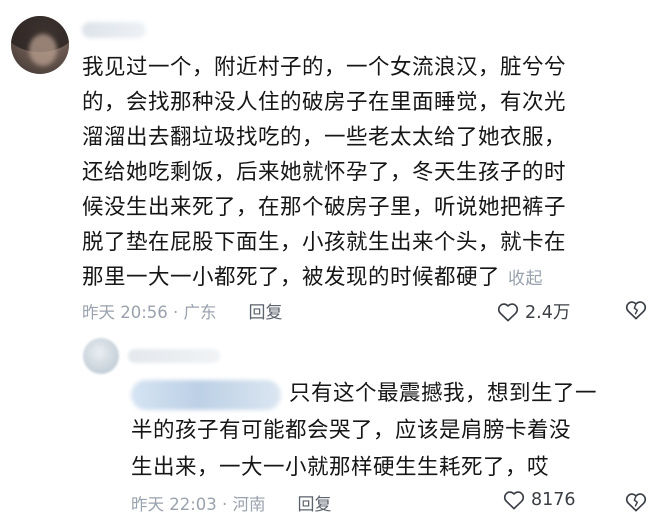 The image size is (672, 530). I want to click on comment-line-last: 那里一大一小都死了，被发现的时候都硬了 收起, so click(362, 278).